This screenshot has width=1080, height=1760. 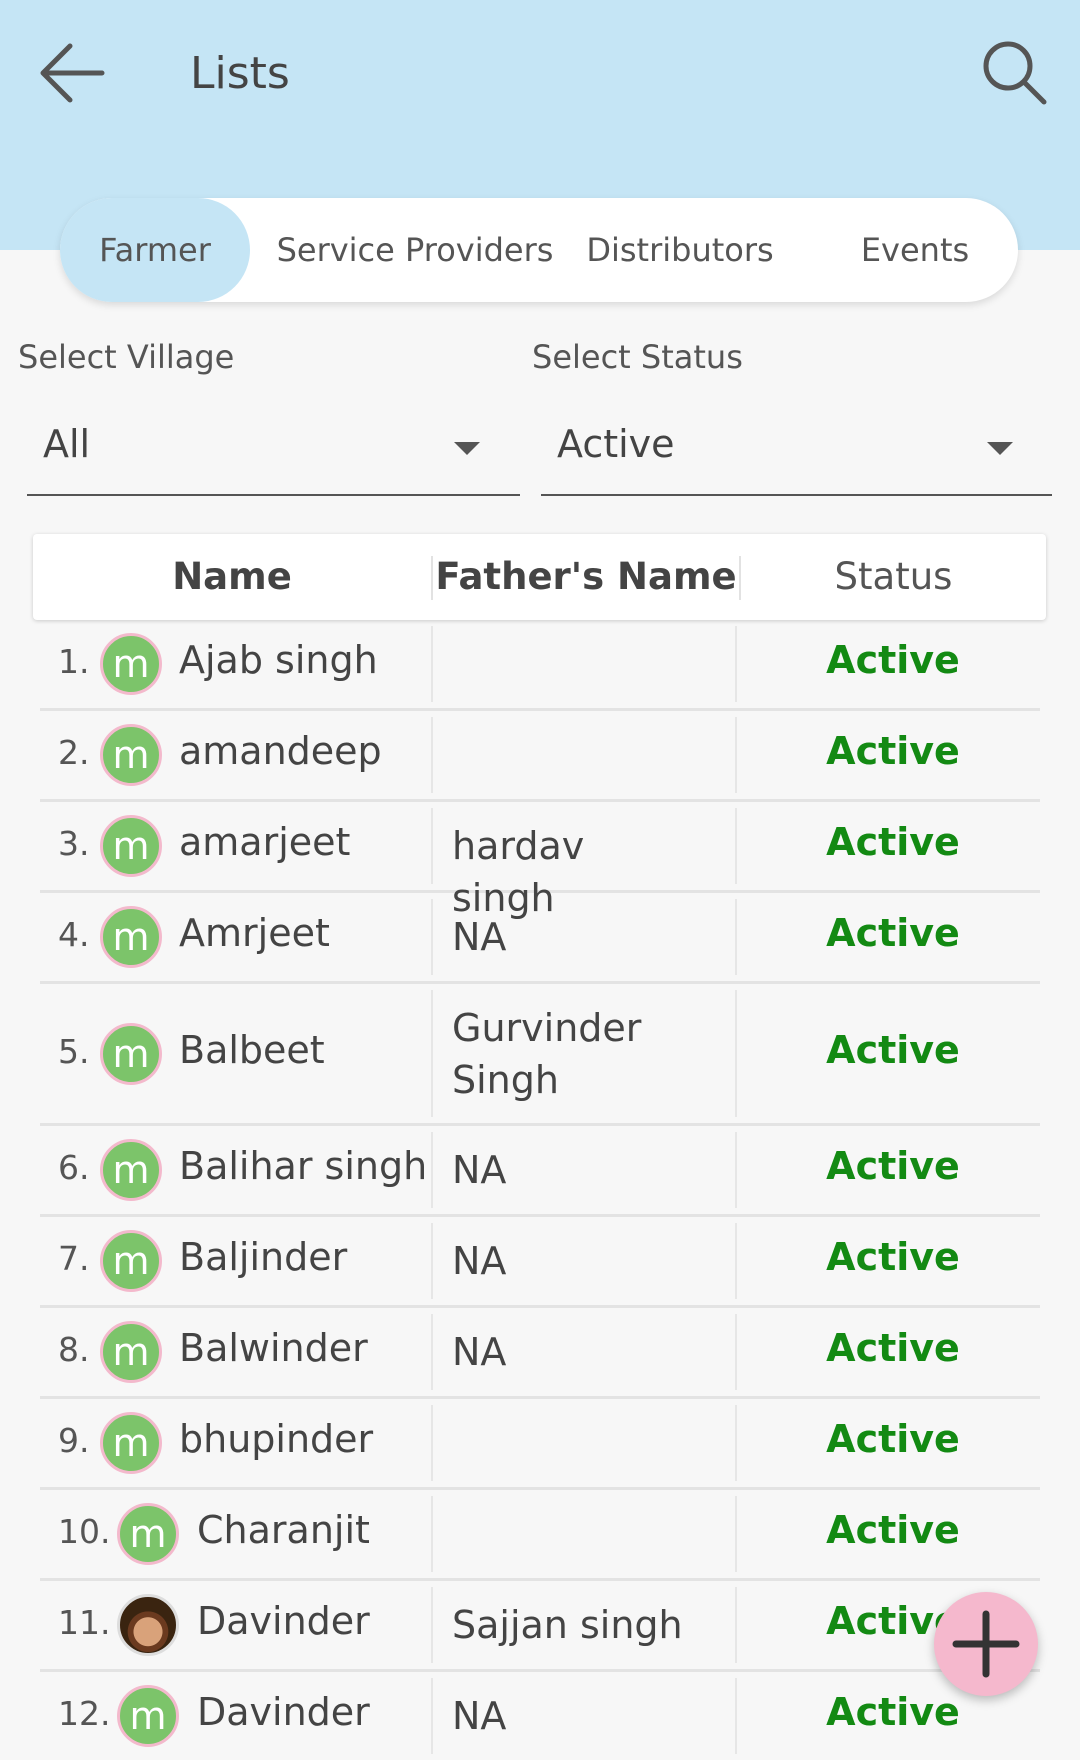 I want to click on table-row: 7. m Baljinder NA Active, so click(x=540, y=1262).